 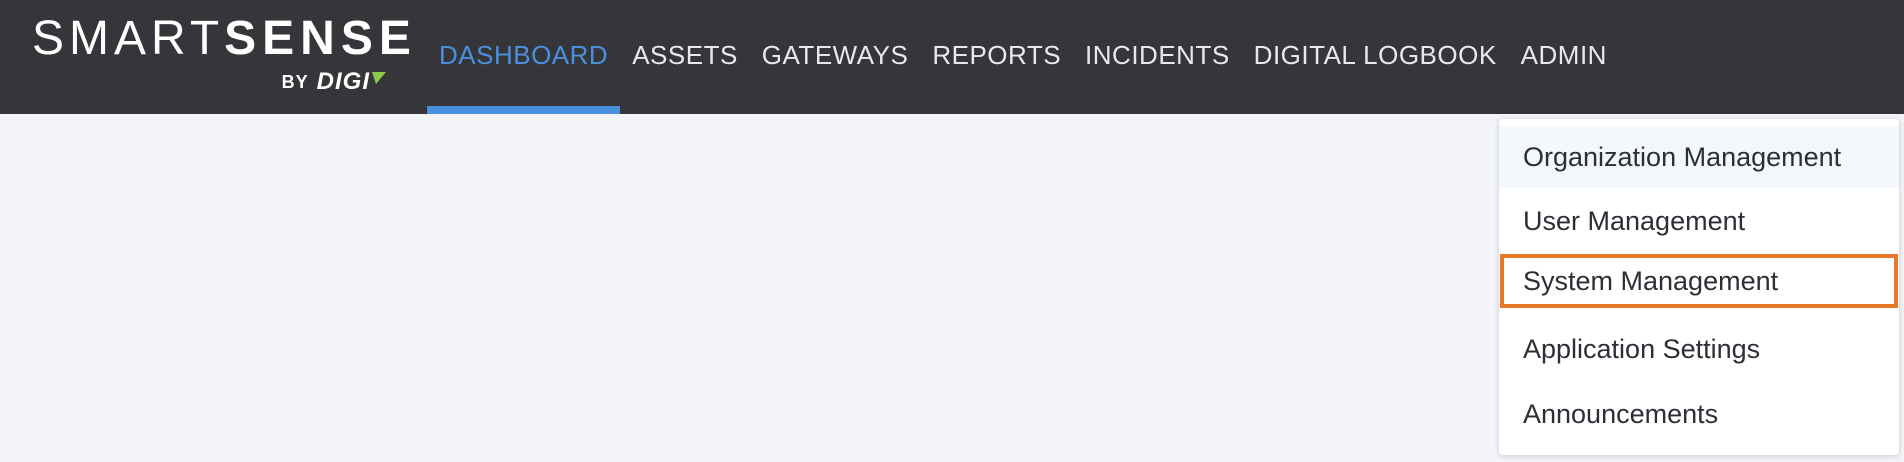 I want to click on nav-admin-label: ADMIN, so click(x=1563, y=55).